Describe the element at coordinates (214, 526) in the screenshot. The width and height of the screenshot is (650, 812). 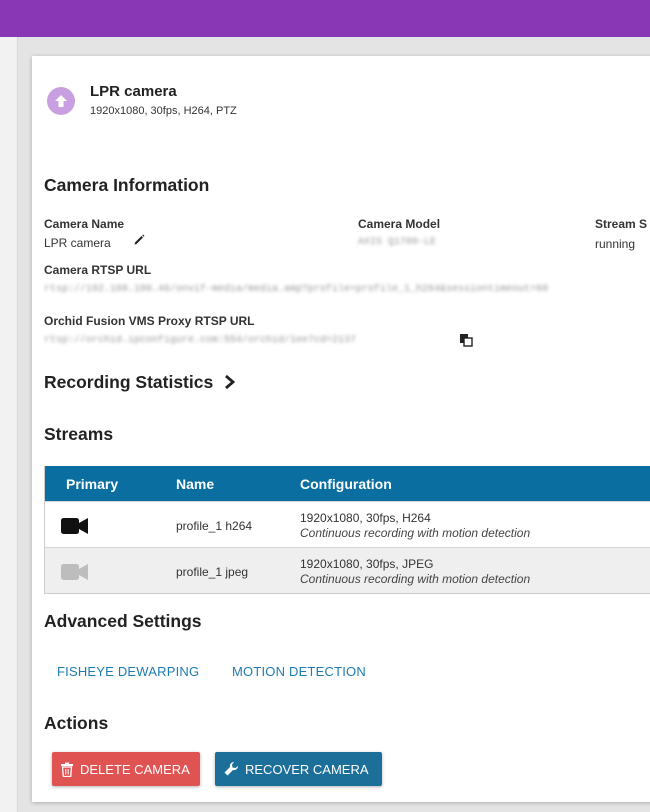
I see `stream-name: profile_1 h264` at that location.